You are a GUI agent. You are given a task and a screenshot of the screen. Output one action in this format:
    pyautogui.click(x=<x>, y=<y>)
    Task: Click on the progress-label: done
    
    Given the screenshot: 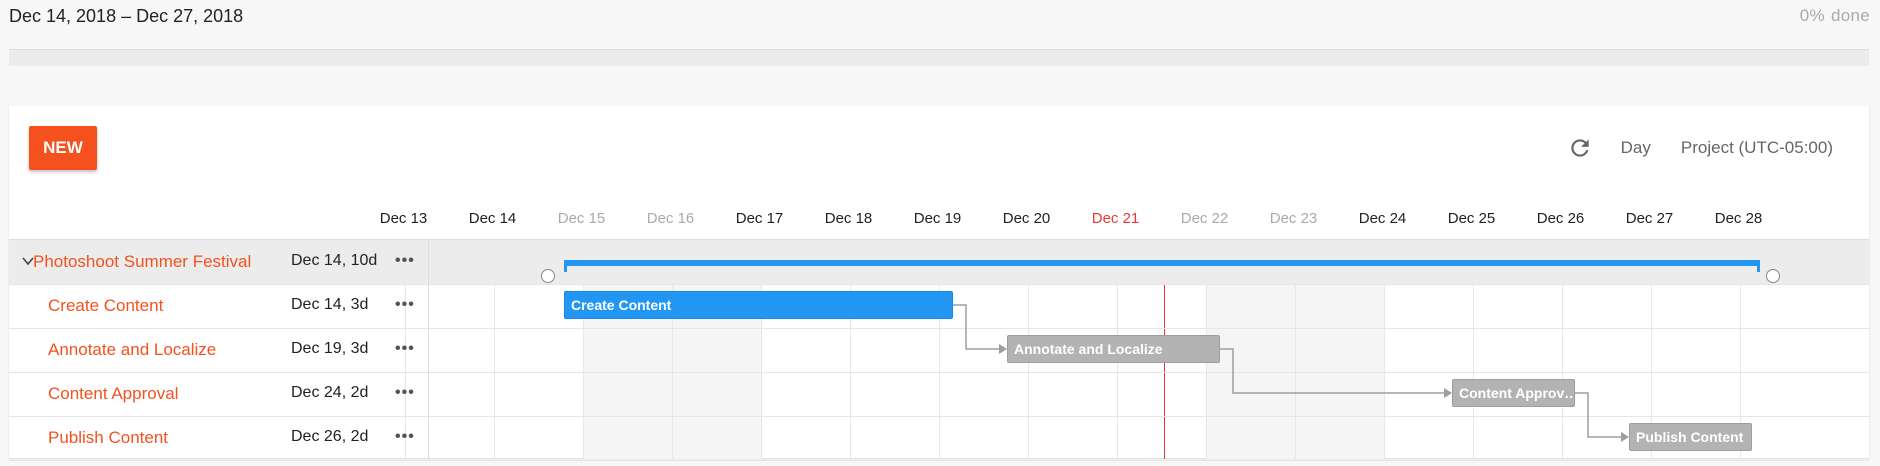 What is the action you would take?
    pyautogui.click(x=1850, y=15)
    